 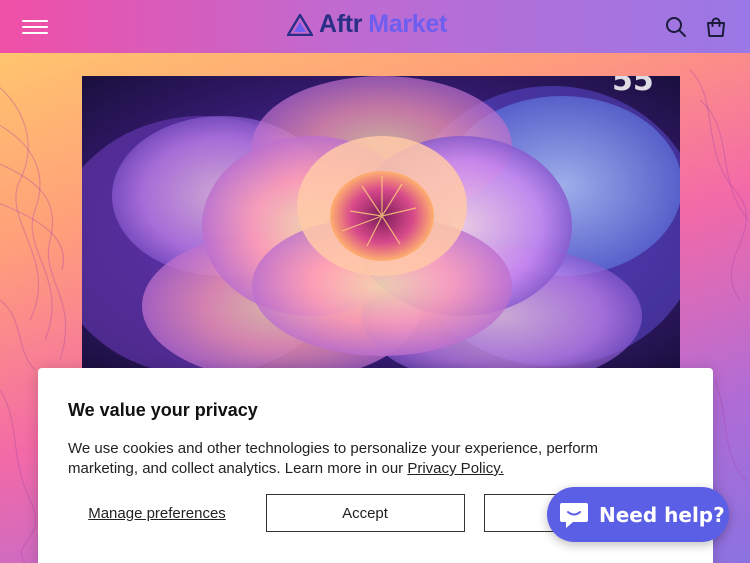 I want to click on privacy-policy-link: Privacy Policy., so click(x=455, y=468).